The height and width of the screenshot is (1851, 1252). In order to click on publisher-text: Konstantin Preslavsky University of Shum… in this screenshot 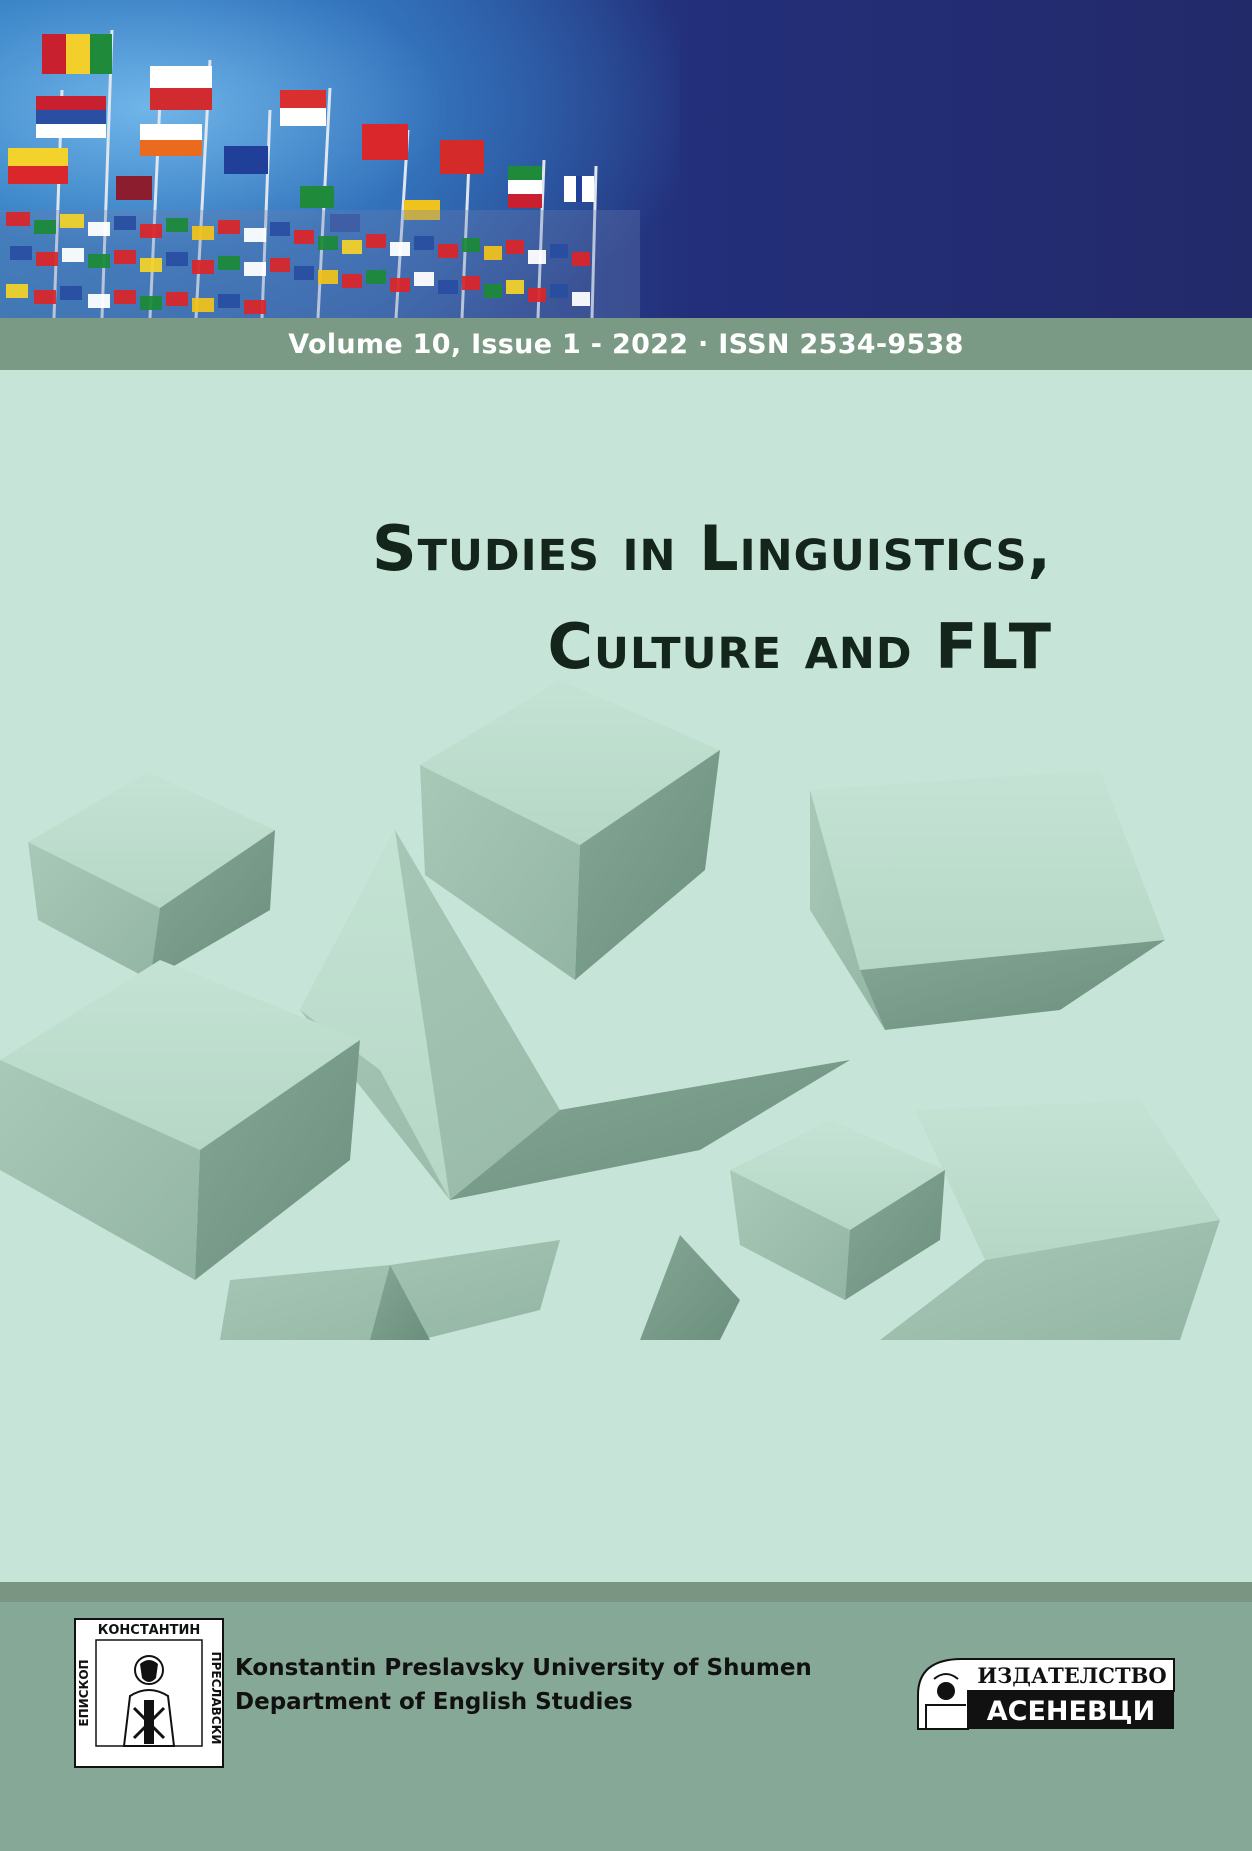, I will do `click(523, 1685)`.